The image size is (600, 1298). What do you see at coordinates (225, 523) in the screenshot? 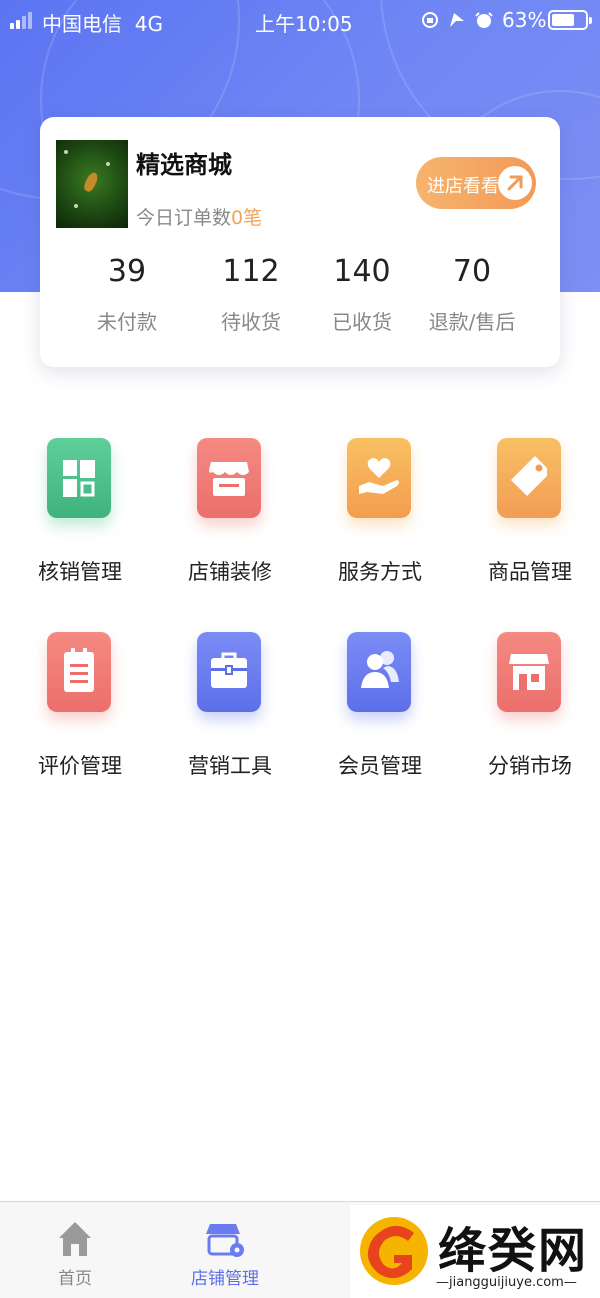
I see `menu-store-decoration: 店铺装修` at bounding box center [225, 523].